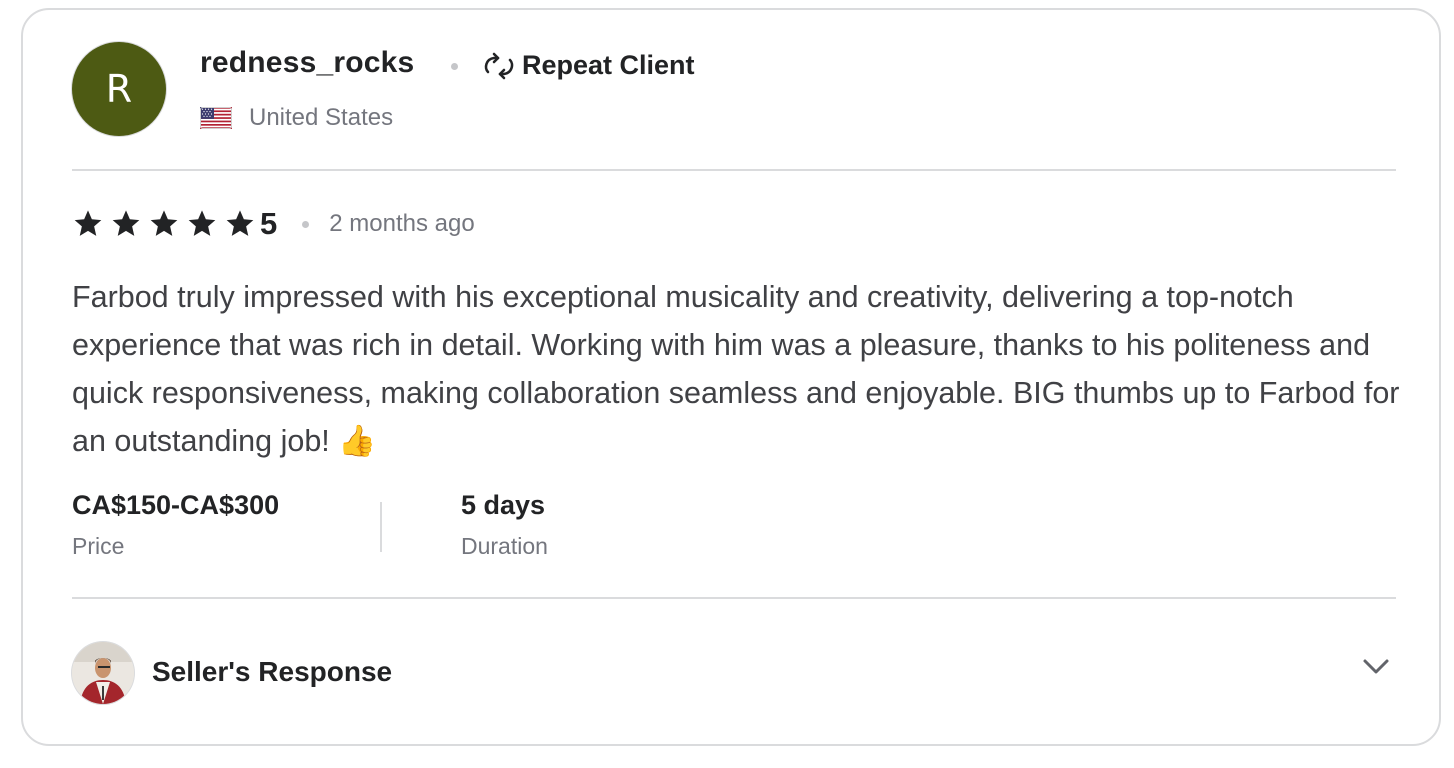  What do you see at coordinates (269, 223) in the screenshot?
I see `rating-value: 5` at bounding box center [269, 223].